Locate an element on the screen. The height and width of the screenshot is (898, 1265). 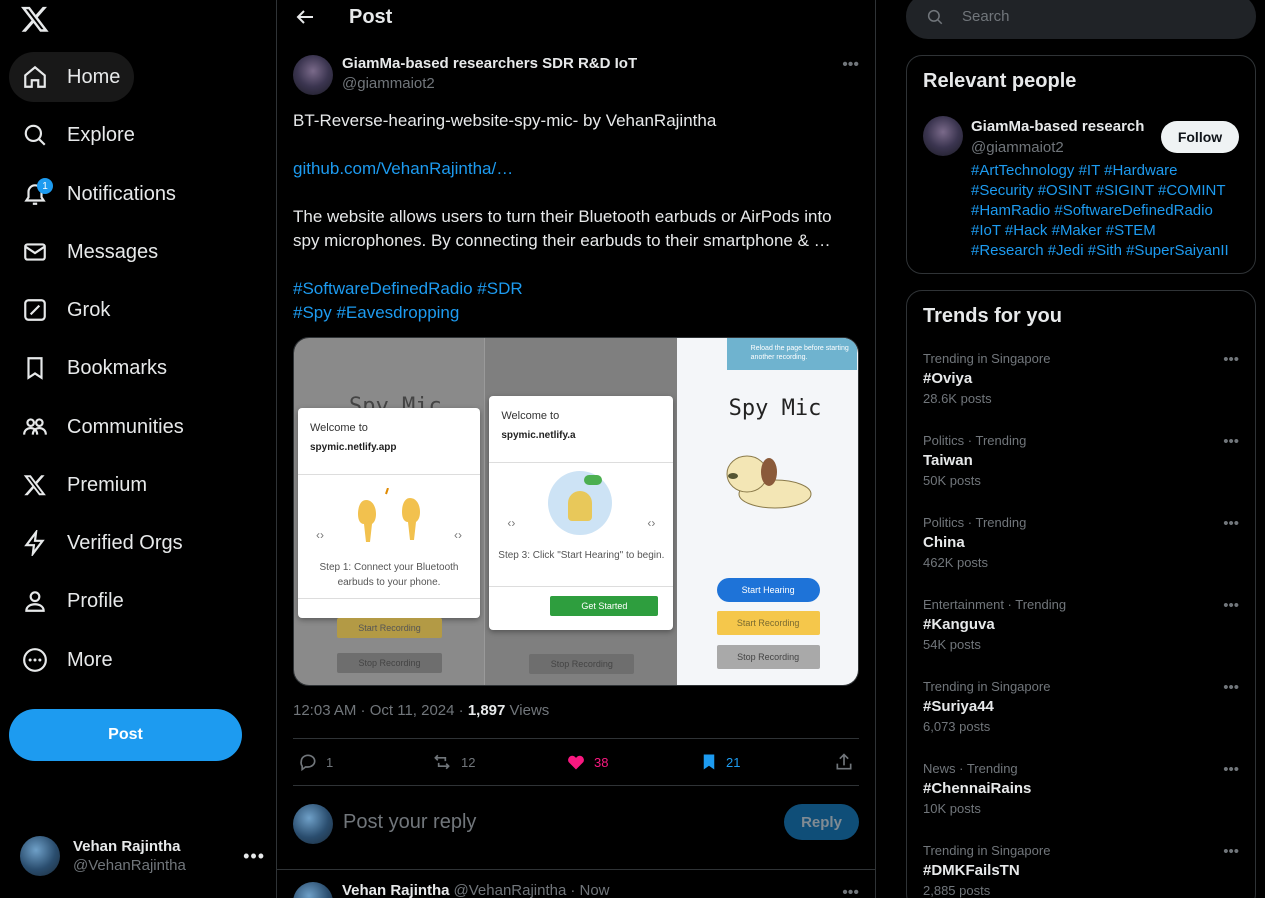
notification-badge: 1 is located at coordinates (45, 186).